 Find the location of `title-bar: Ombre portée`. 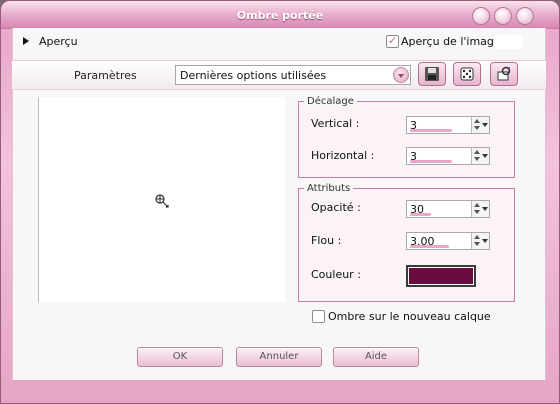

title-bar: Ombre portée is located at coordinates (280, 15).